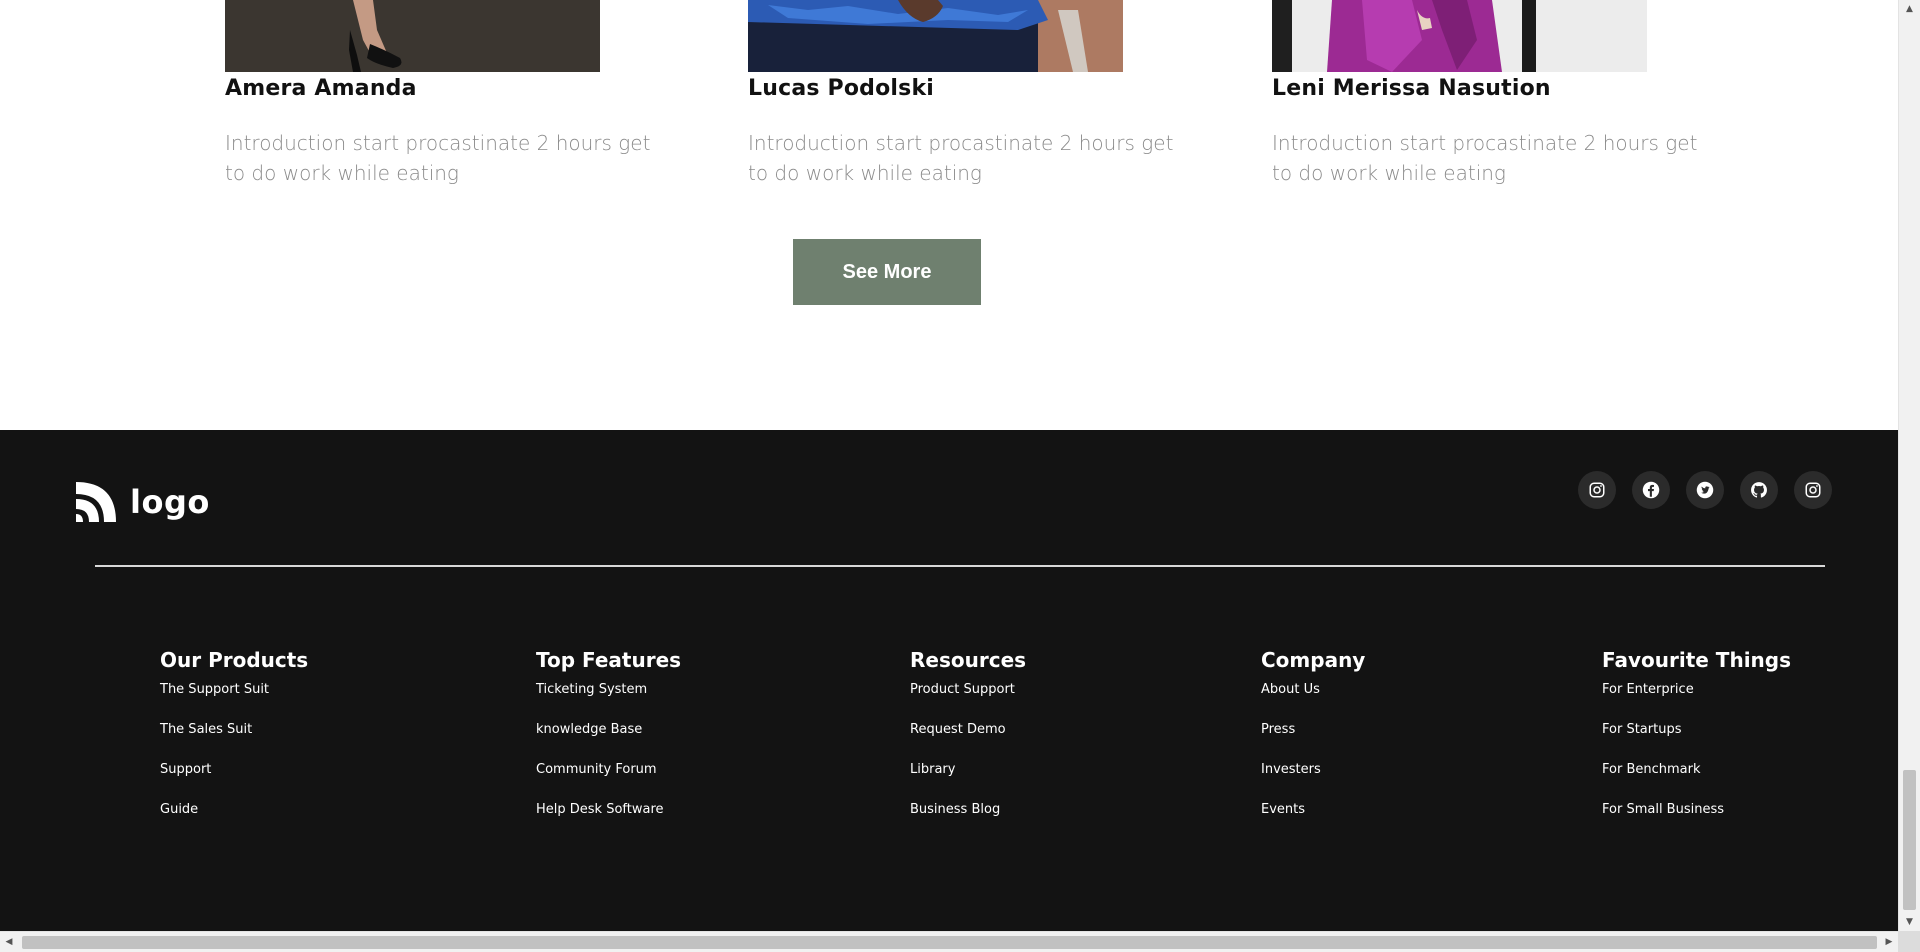  Describe the element at coordinates (968, 702) in the screenshot. I see `footer-link: Product Support` at that location.